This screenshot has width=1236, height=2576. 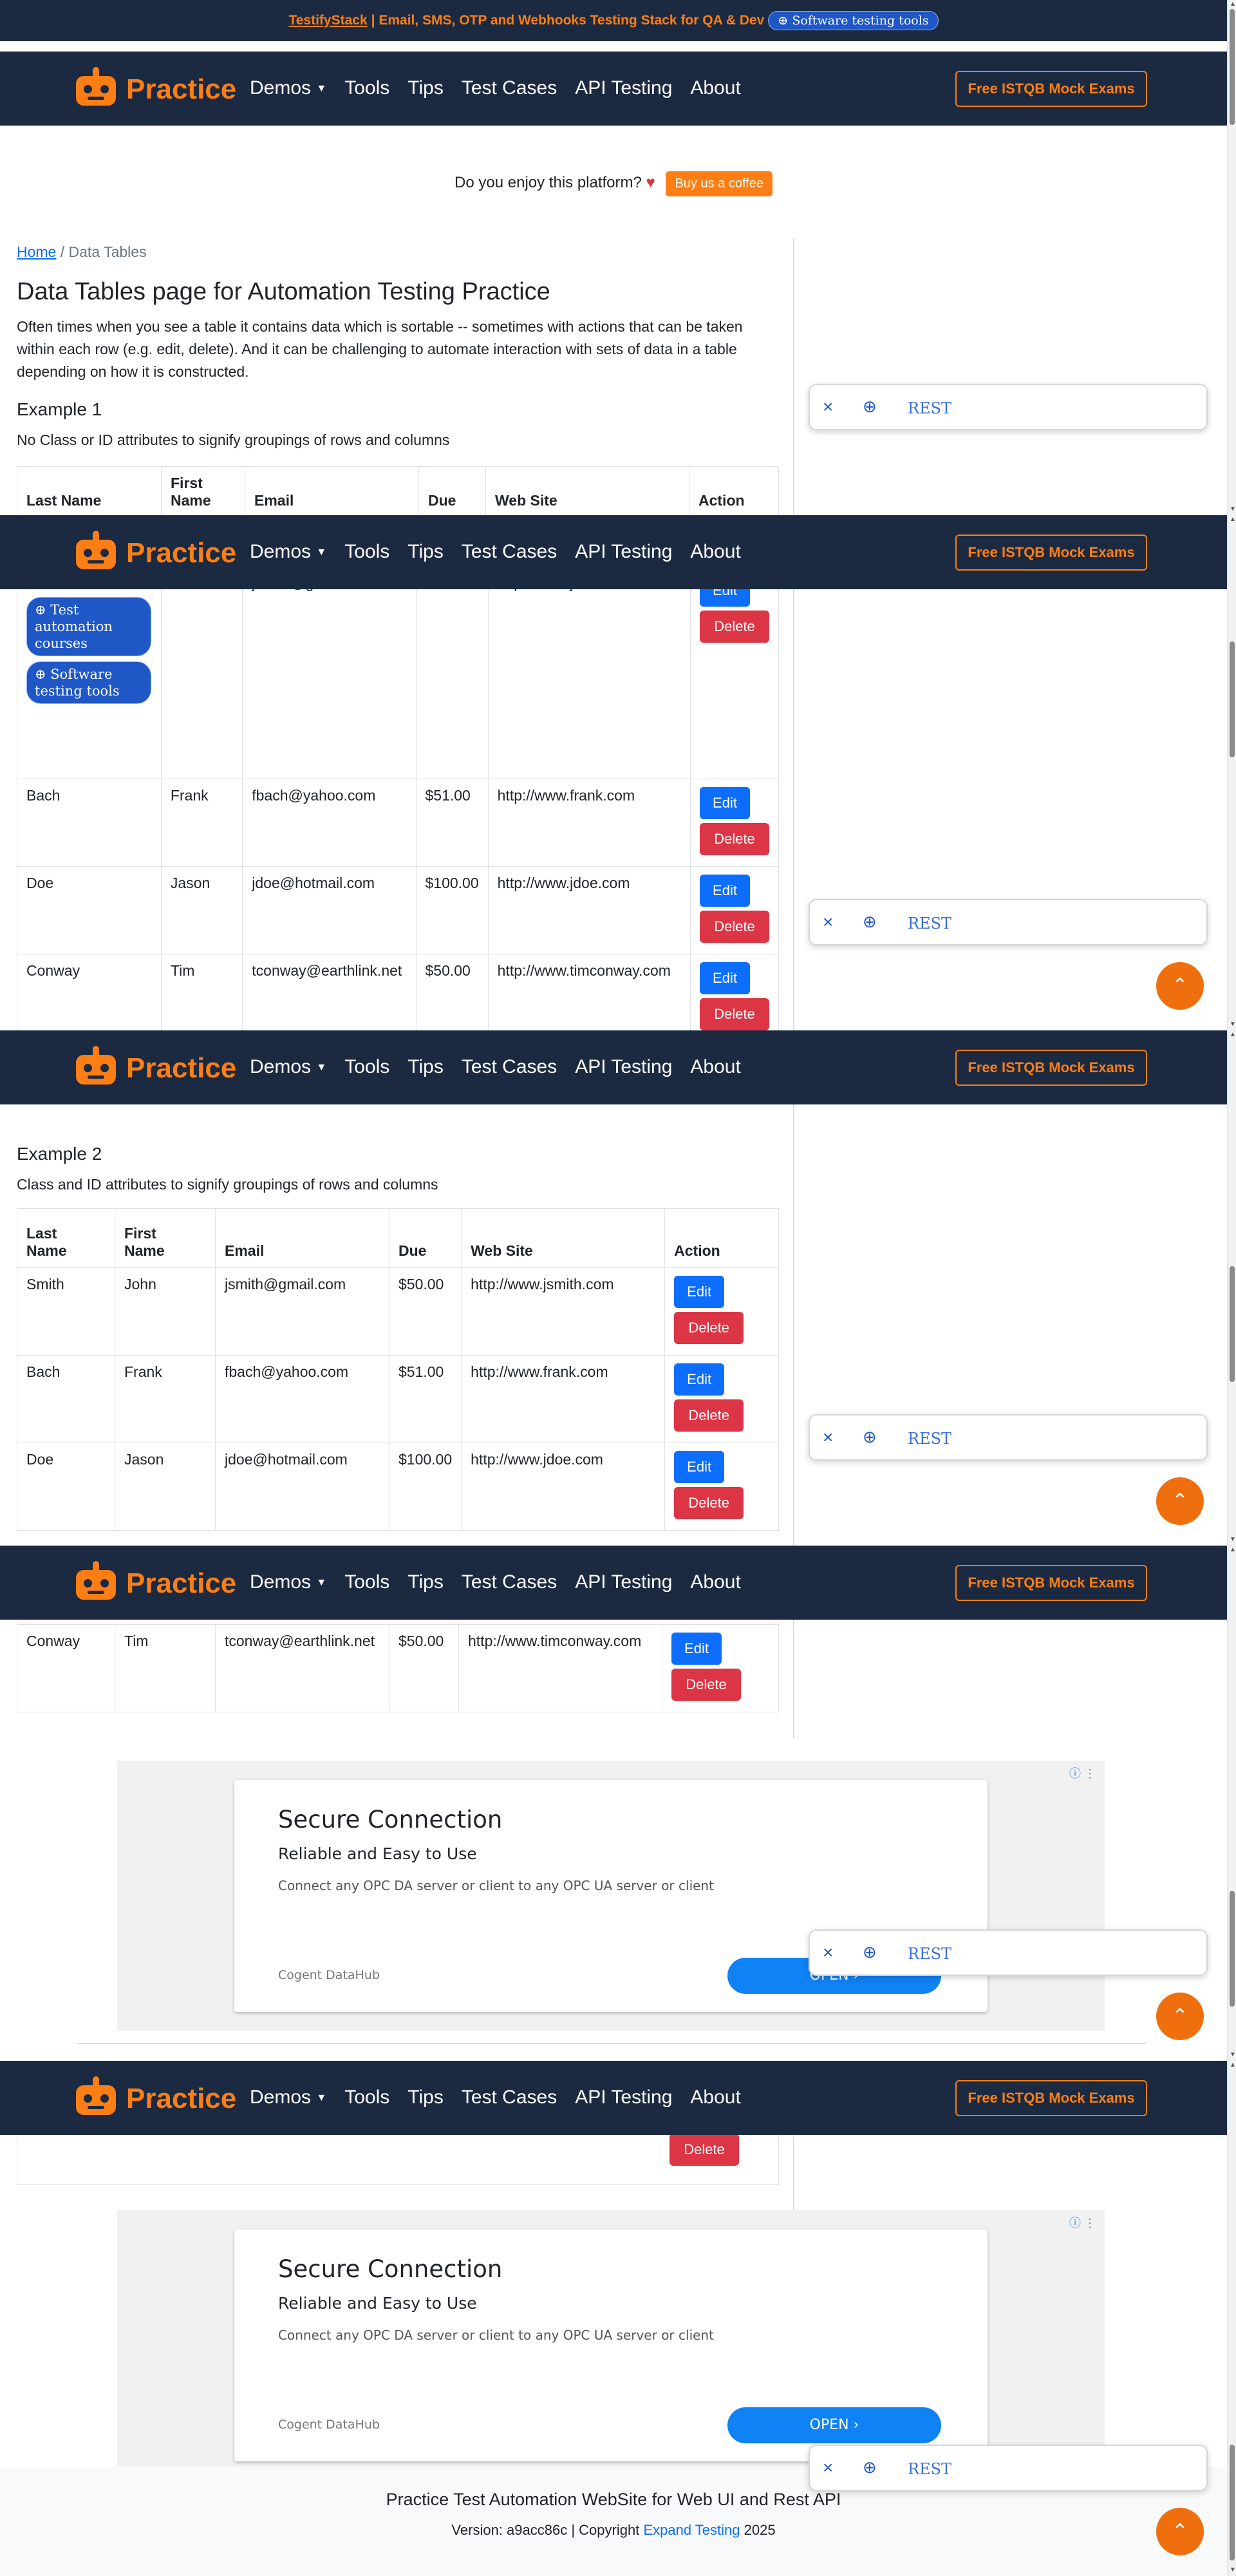 I want to click on col-first-name: First Name, so click(x=203, y=491).